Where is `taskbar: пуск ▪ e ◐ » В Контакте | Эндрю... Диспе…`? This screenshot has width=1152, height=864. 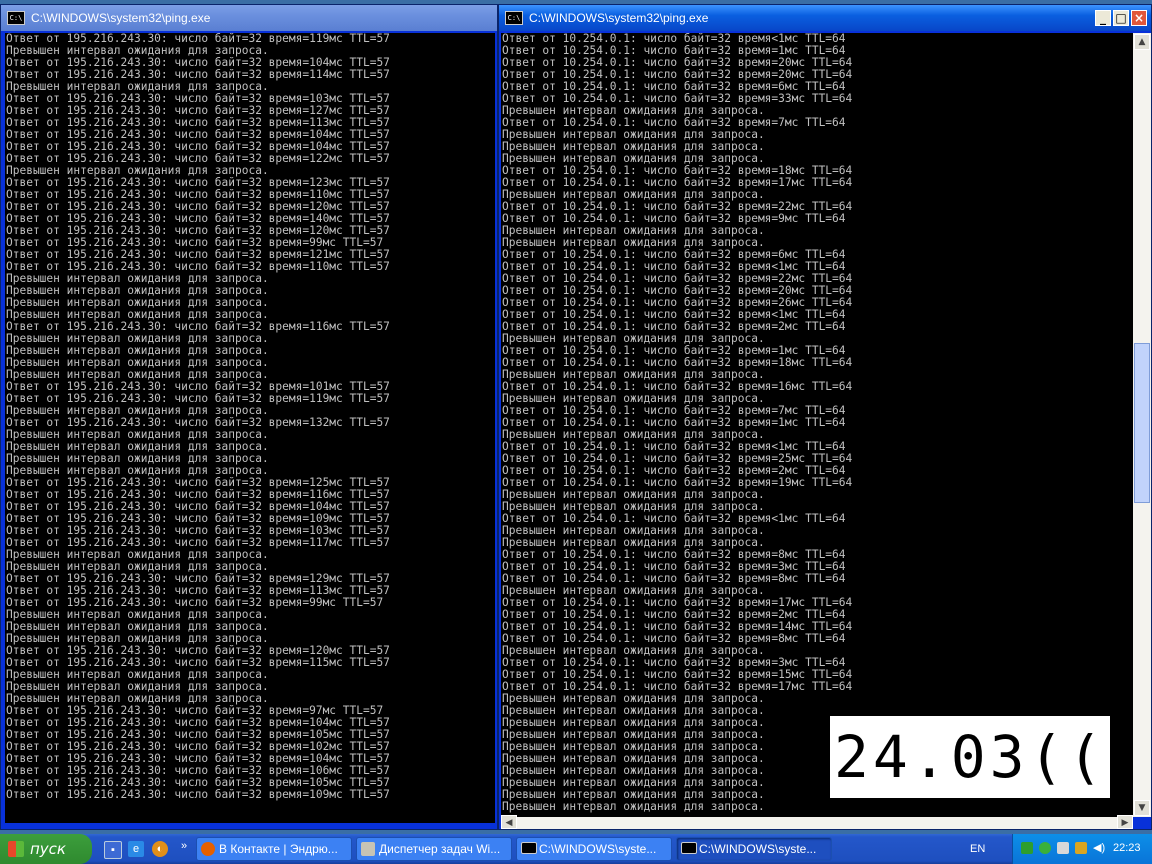 taskbar: пуск ▪ e ◐ » В Контакте | Эндрю... Диспе… is located at coordinates (576, 849).